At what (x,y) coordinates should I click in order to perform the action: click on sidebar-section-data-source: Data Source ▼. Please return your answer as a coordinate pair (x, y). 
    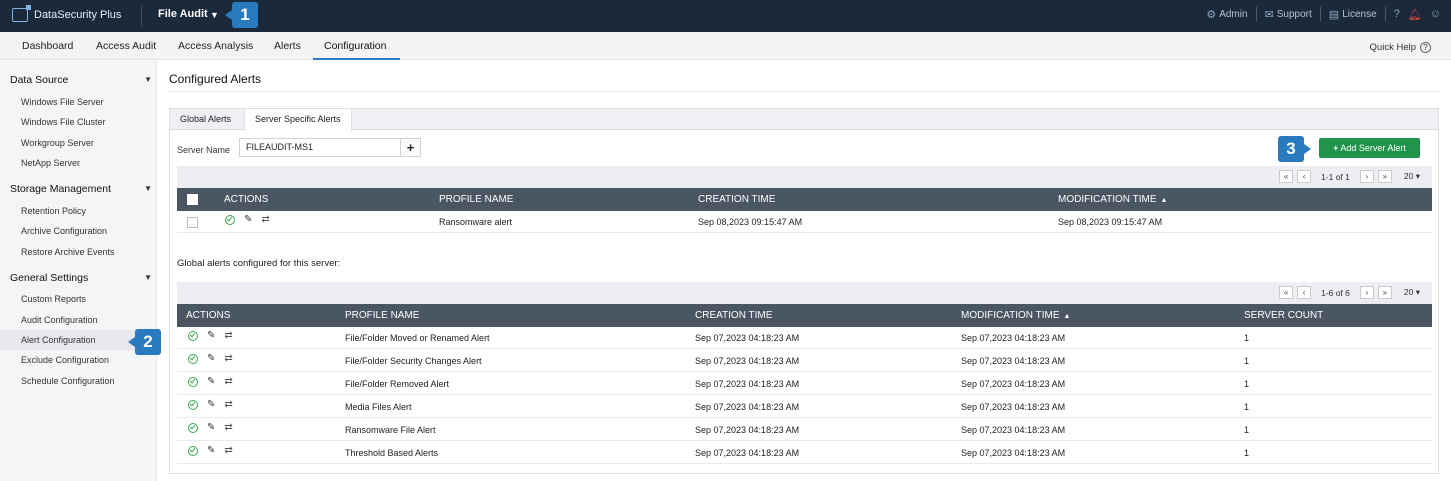
    Looking at the image, I should click on (81, 80).